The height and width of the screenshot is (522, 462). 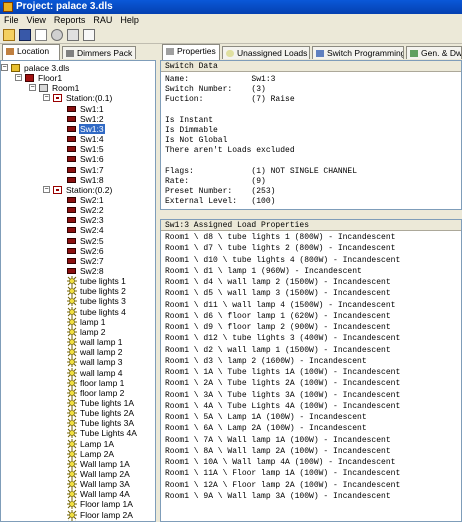 What do you see at coordinates (129, 20) in the screenshot?
I see `menu-help: Help` at bounding box center [129, 20].